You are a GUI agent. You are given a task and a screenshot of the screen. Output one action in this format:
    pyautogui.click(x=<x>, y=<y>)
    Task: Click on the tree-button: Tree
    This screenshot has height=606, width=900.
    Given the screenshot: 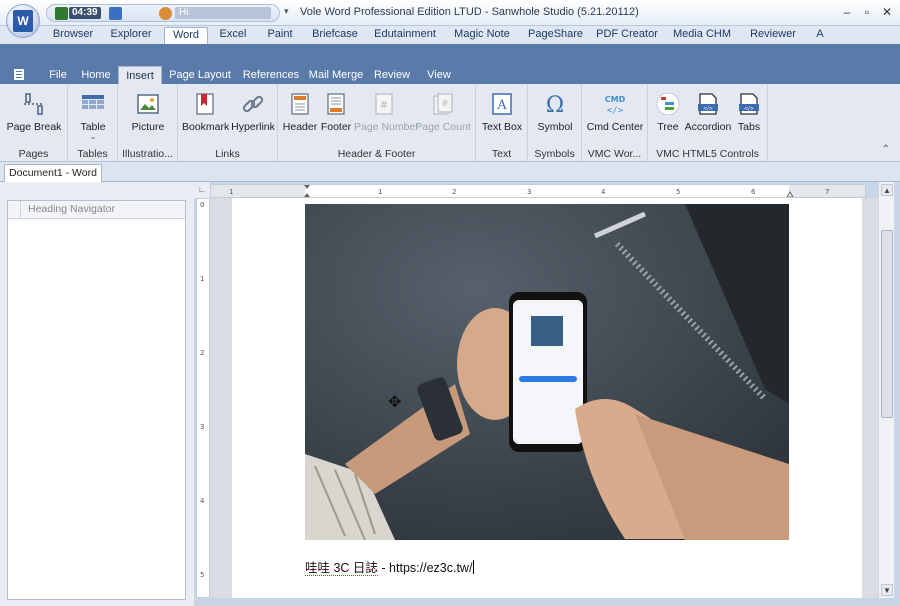 What is the action you would take?
    pyautogui.click(x=668, y=114)
    